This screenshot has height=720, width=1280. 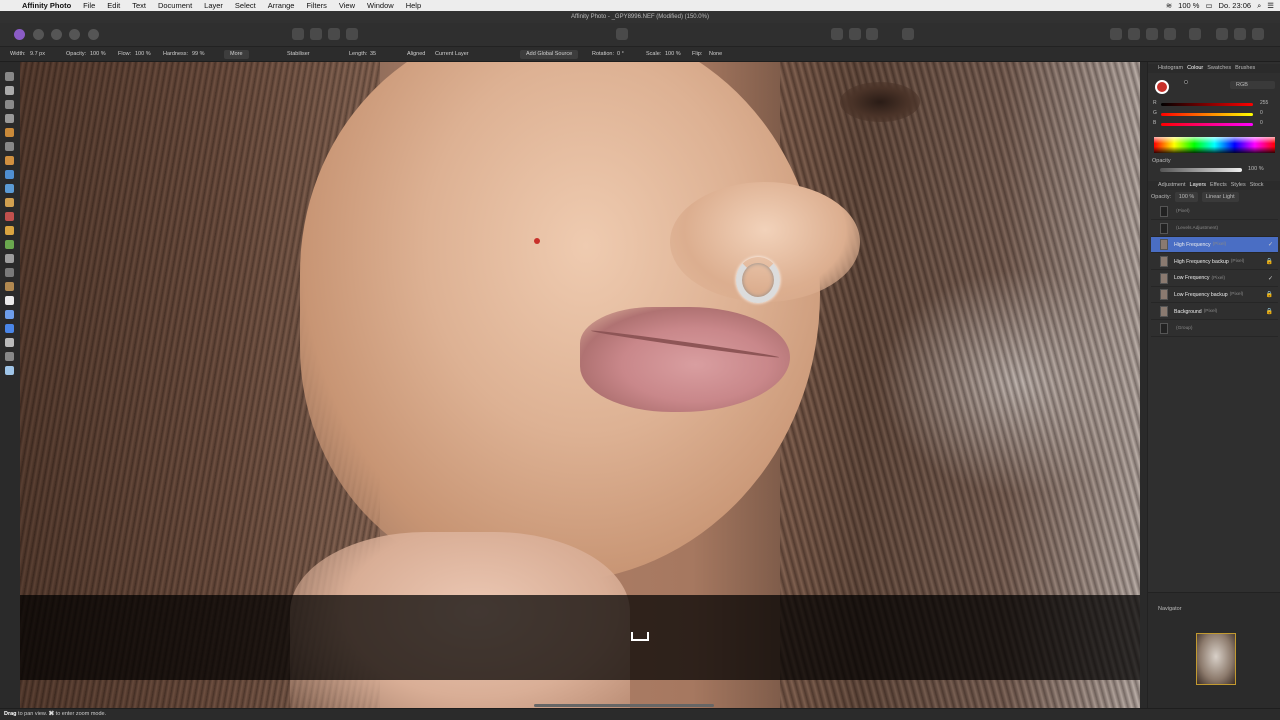 What do you see at coordinates (1195, 34) in the screenshot?
I see `align-icon` at bounding box center [1195, 34].